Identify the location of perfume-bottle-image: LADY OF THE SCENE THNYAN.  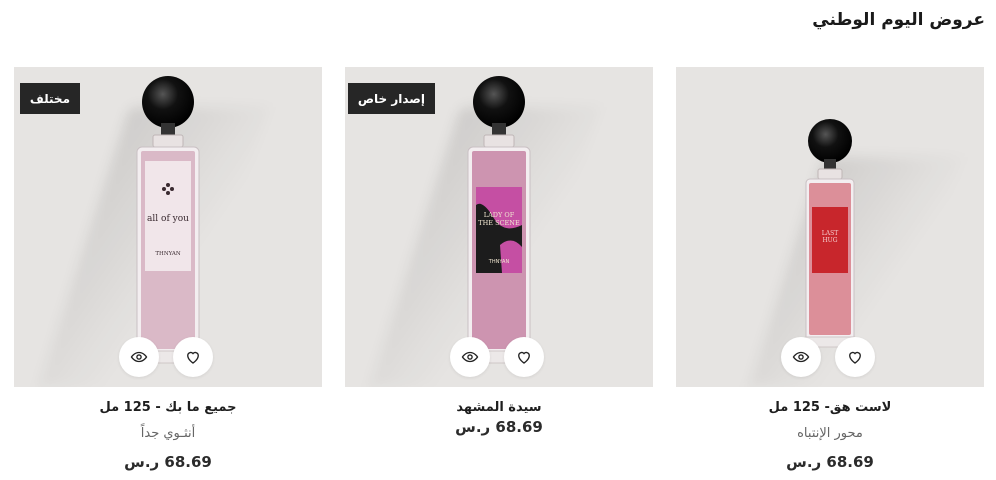
(499, 220).